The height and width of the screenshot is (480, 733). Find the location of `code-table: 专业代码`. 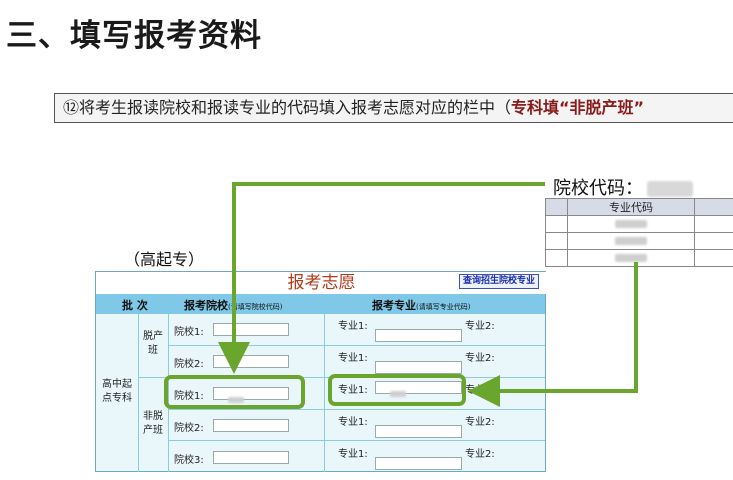

code-table: 专业代码 is located at coordinates (639, 232).